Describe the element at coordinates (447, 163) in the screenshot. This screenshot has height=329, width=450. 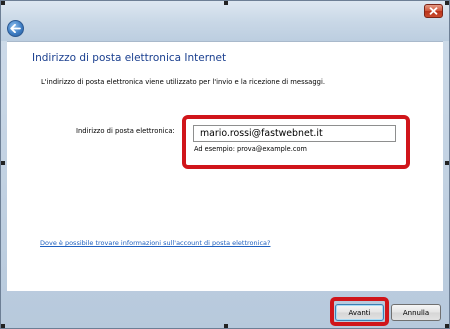
I see `resize-handle-middle-right` at that location.